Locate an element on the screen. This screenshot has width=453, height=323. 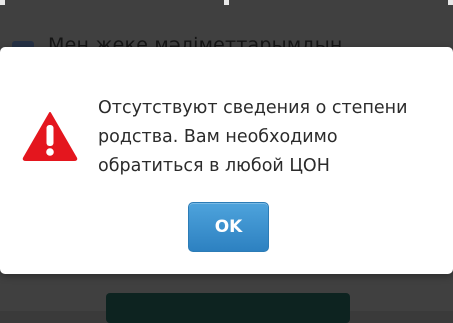
handle-top-center is located at coordinates (226, 2).